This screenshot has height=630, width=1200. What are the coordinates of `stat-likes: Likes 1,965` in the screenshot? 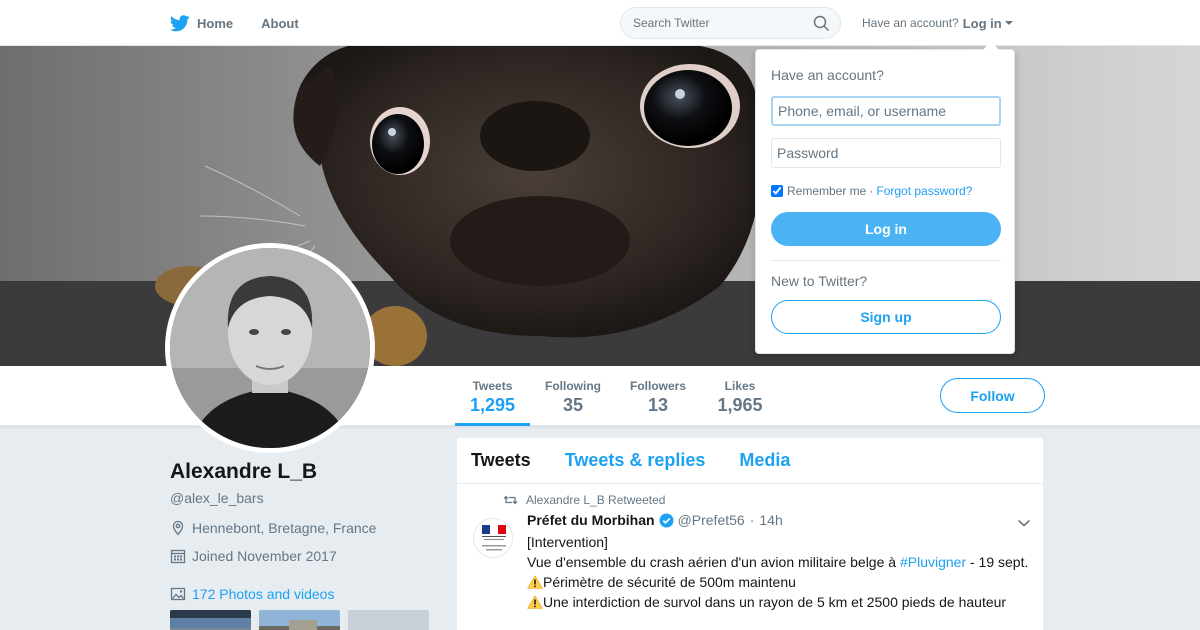 It's located at (740, 396).